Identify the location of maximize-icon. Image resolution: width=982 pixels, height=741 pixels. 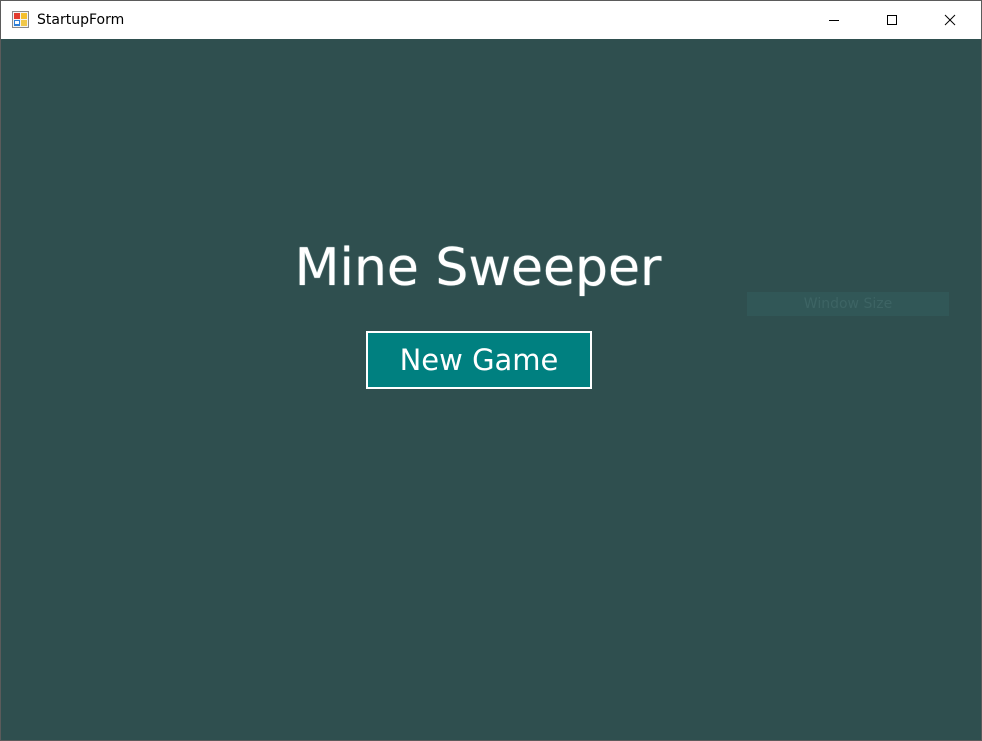
(892, 20).